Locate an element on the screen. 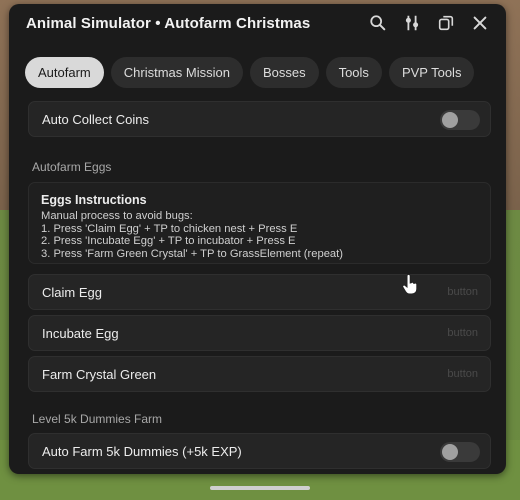 This screenshot has width=520, height=500. search-icon is located at coordinates (378, 23).